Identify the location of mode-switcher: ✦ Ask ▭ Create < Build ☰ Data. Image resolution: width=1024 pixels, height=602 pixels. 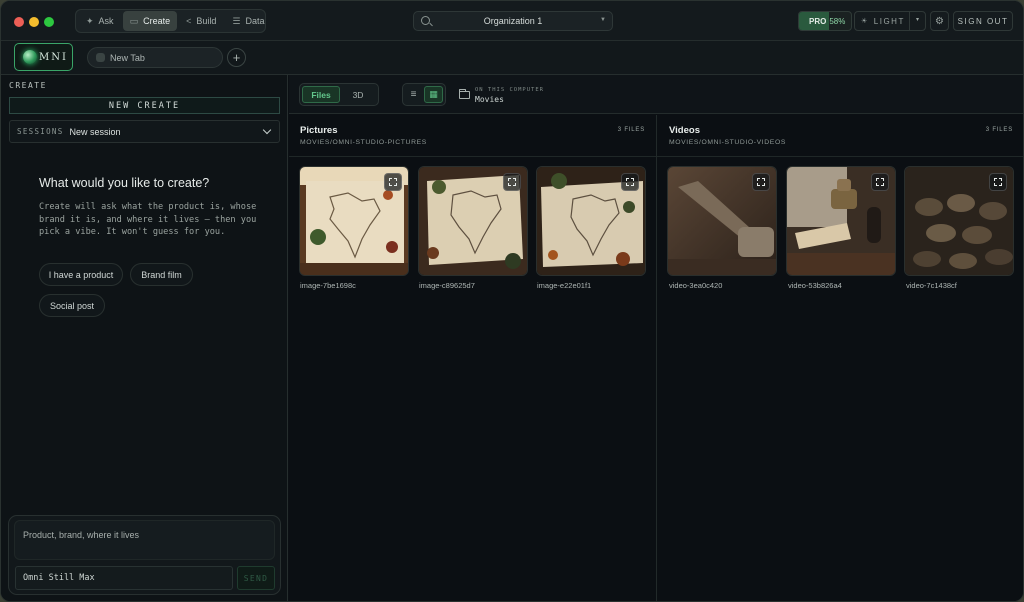
(170, 21).